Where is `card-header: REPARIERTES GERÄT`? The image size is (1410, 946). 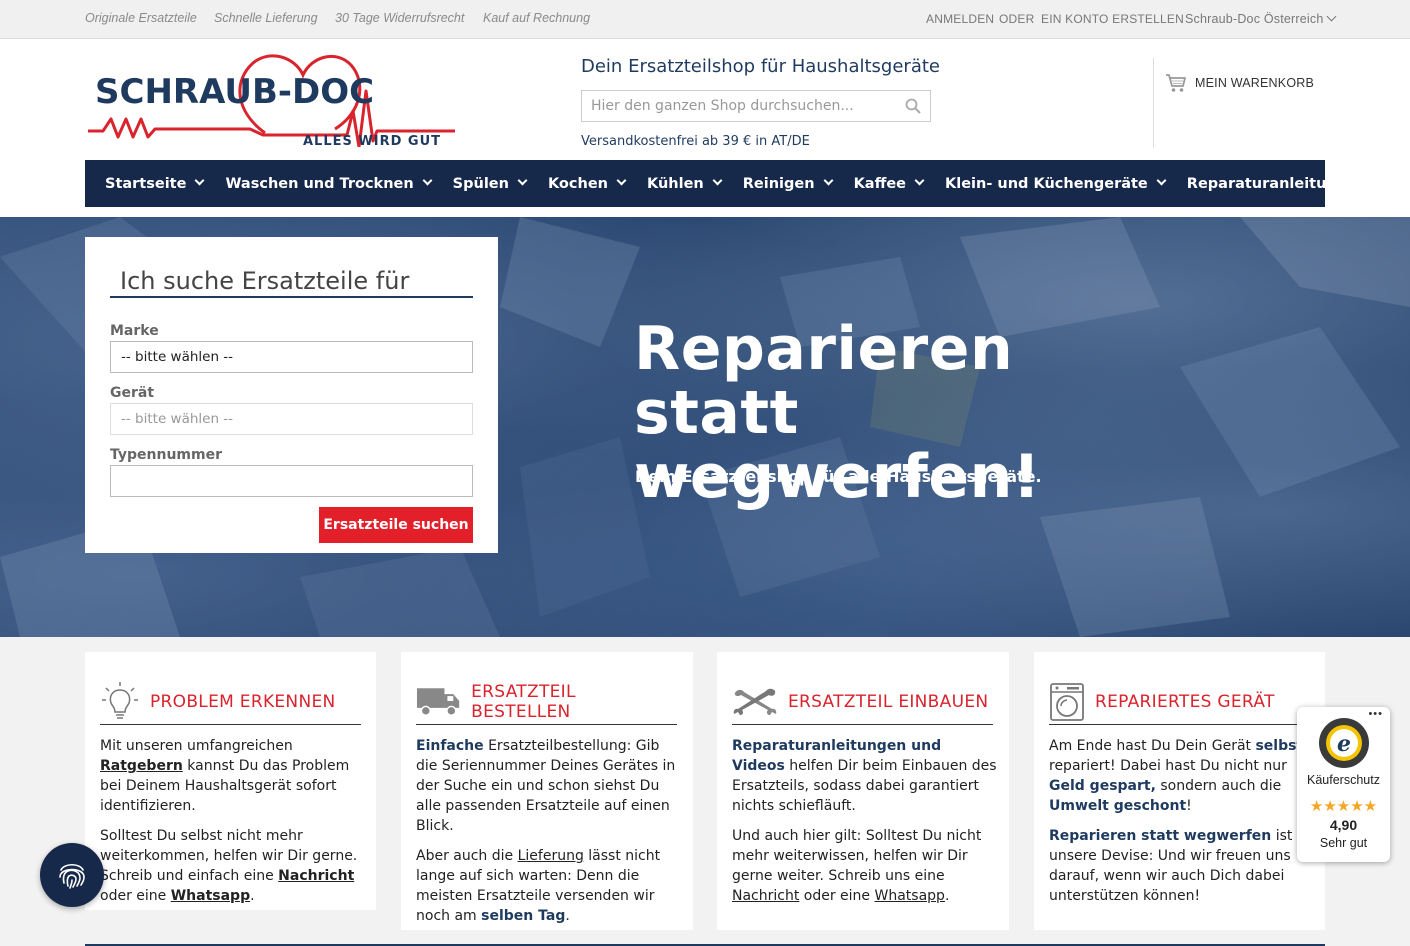 card-header: REPARIERTES GERÄT is located at coordinates (1179, 702).